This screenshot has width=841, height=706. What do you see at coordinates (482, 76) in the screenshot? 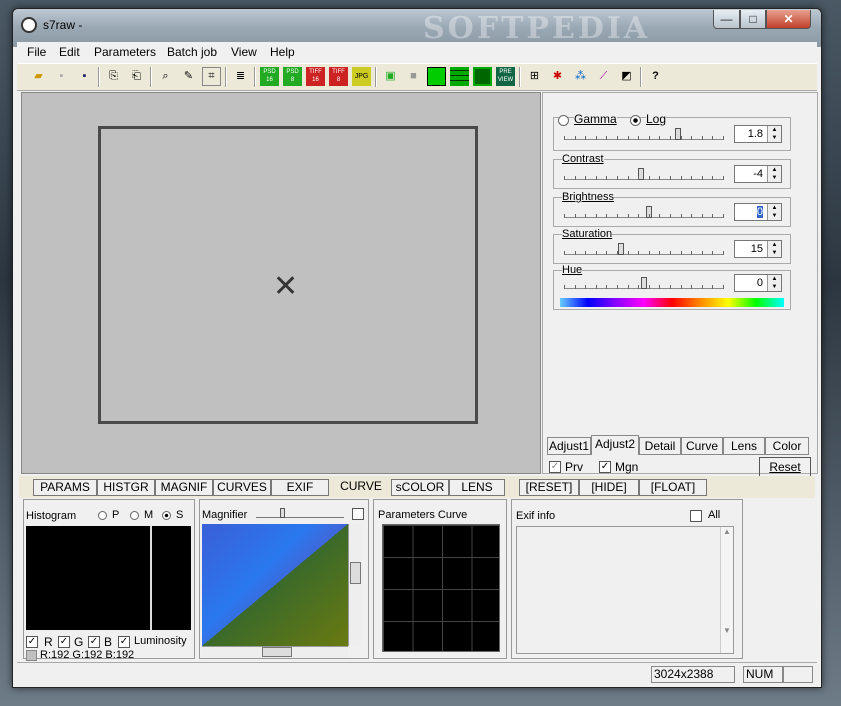
I see `grid-quad-icon` at bounding box center [482, 76].